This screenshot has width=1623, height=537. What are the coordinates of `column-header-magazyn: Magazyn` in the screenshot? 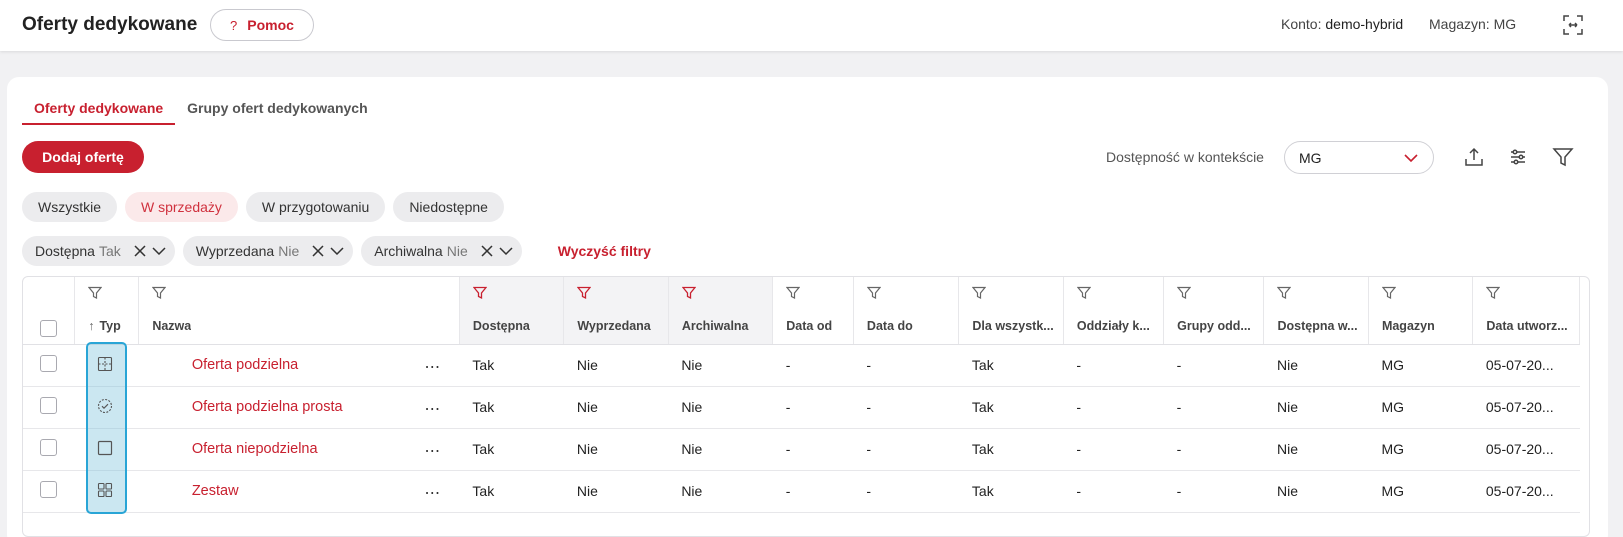 It's located at (1421, 311).